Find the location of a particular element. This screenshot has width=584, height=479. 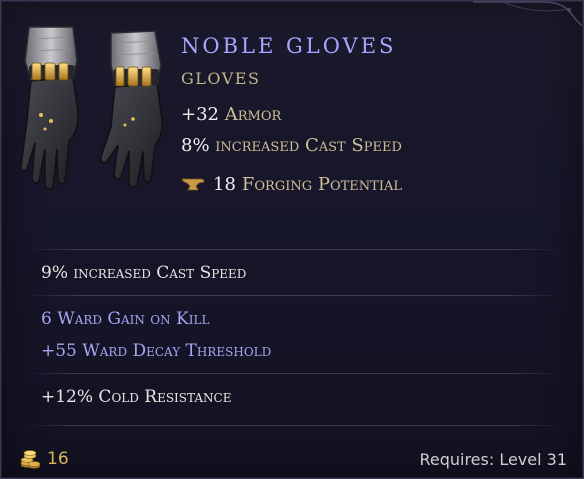

level-requirement: Requires: Level 31 is located at coordinates (493, 459).